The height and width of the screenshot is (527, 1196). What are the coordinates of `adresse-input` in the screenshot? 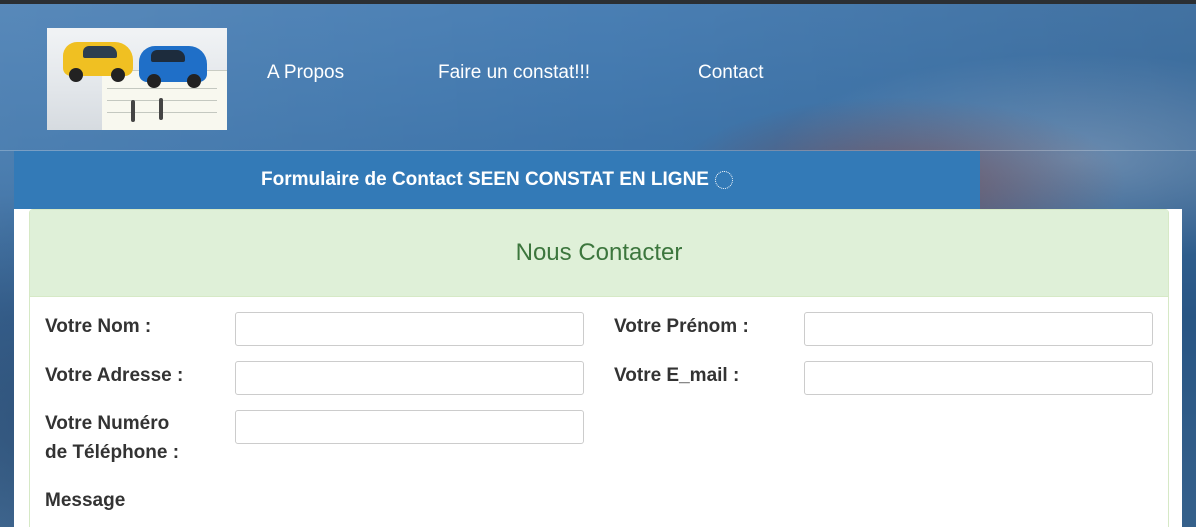 It's located at (409, 378).